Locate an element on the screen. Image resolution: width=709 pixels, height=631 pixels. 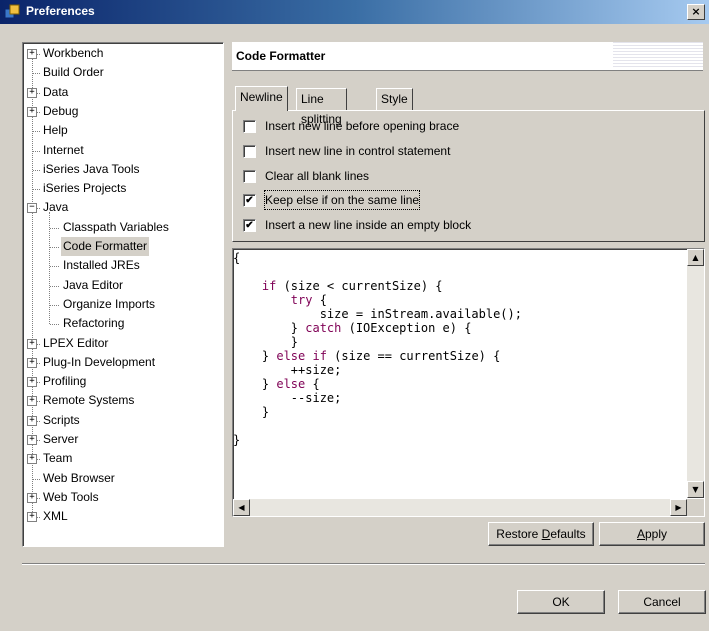
tree-item-label: iSeries Projects is located at coordinates (85, 188).